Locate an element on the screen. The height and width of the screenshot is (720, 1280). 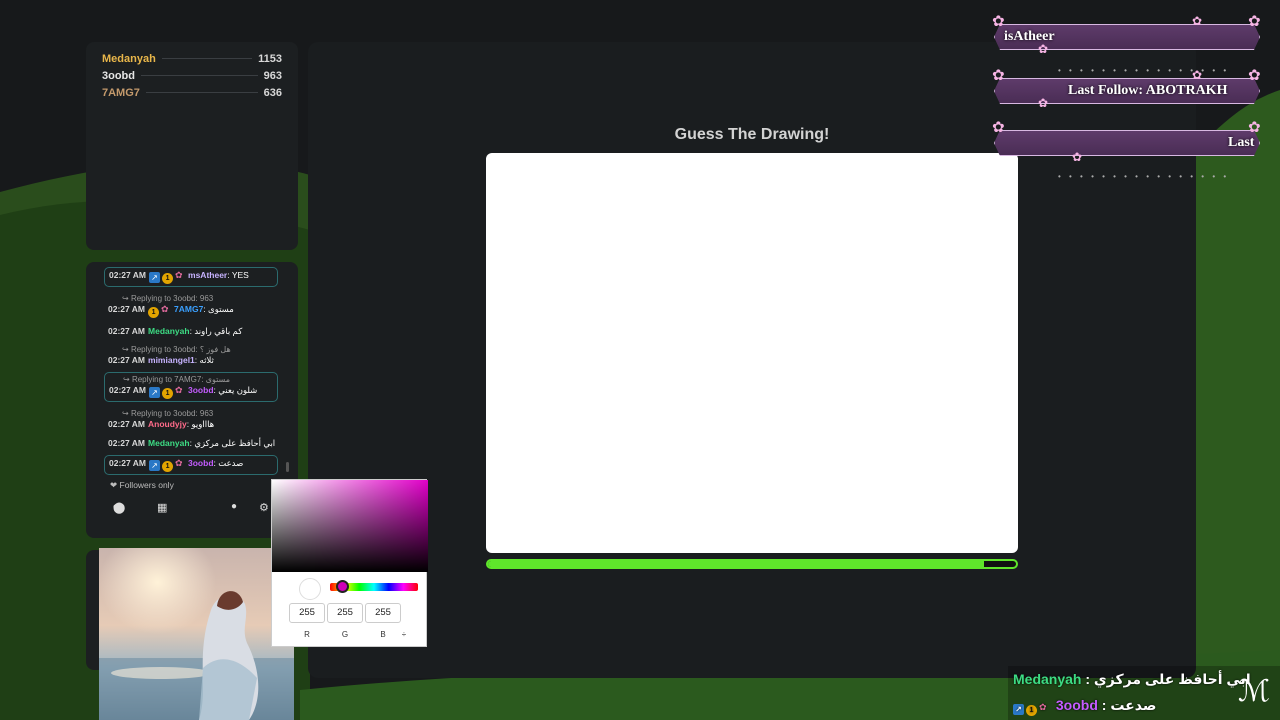
green-label: G is located at coordinates (345, 634).